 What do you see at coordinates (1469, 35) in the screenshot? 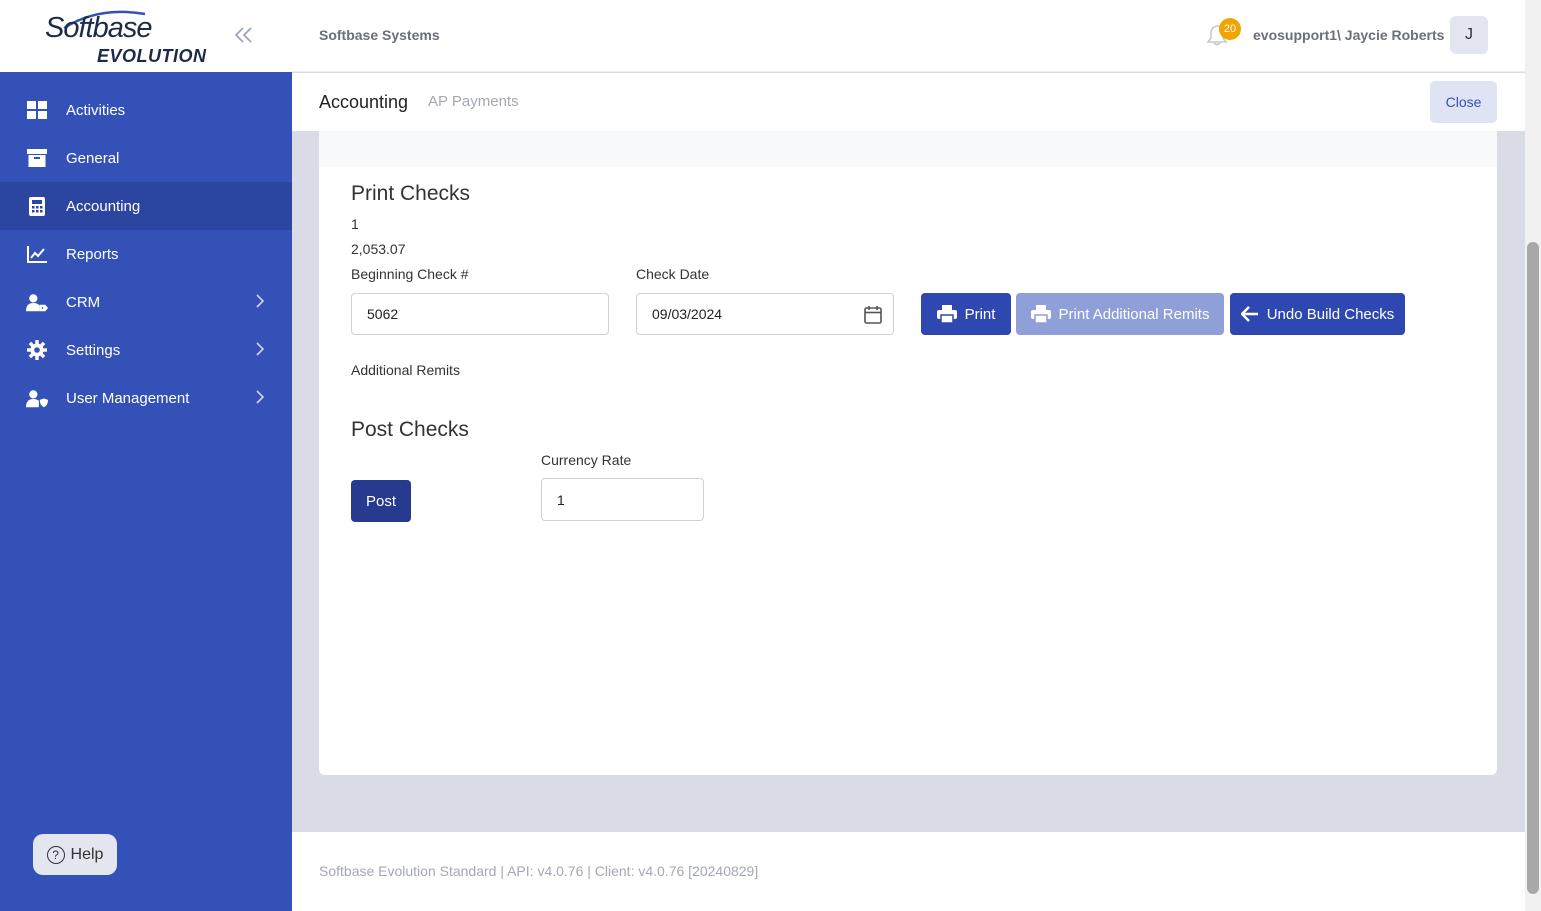
I see `avatar: J` at bounding box center [1469, 35].